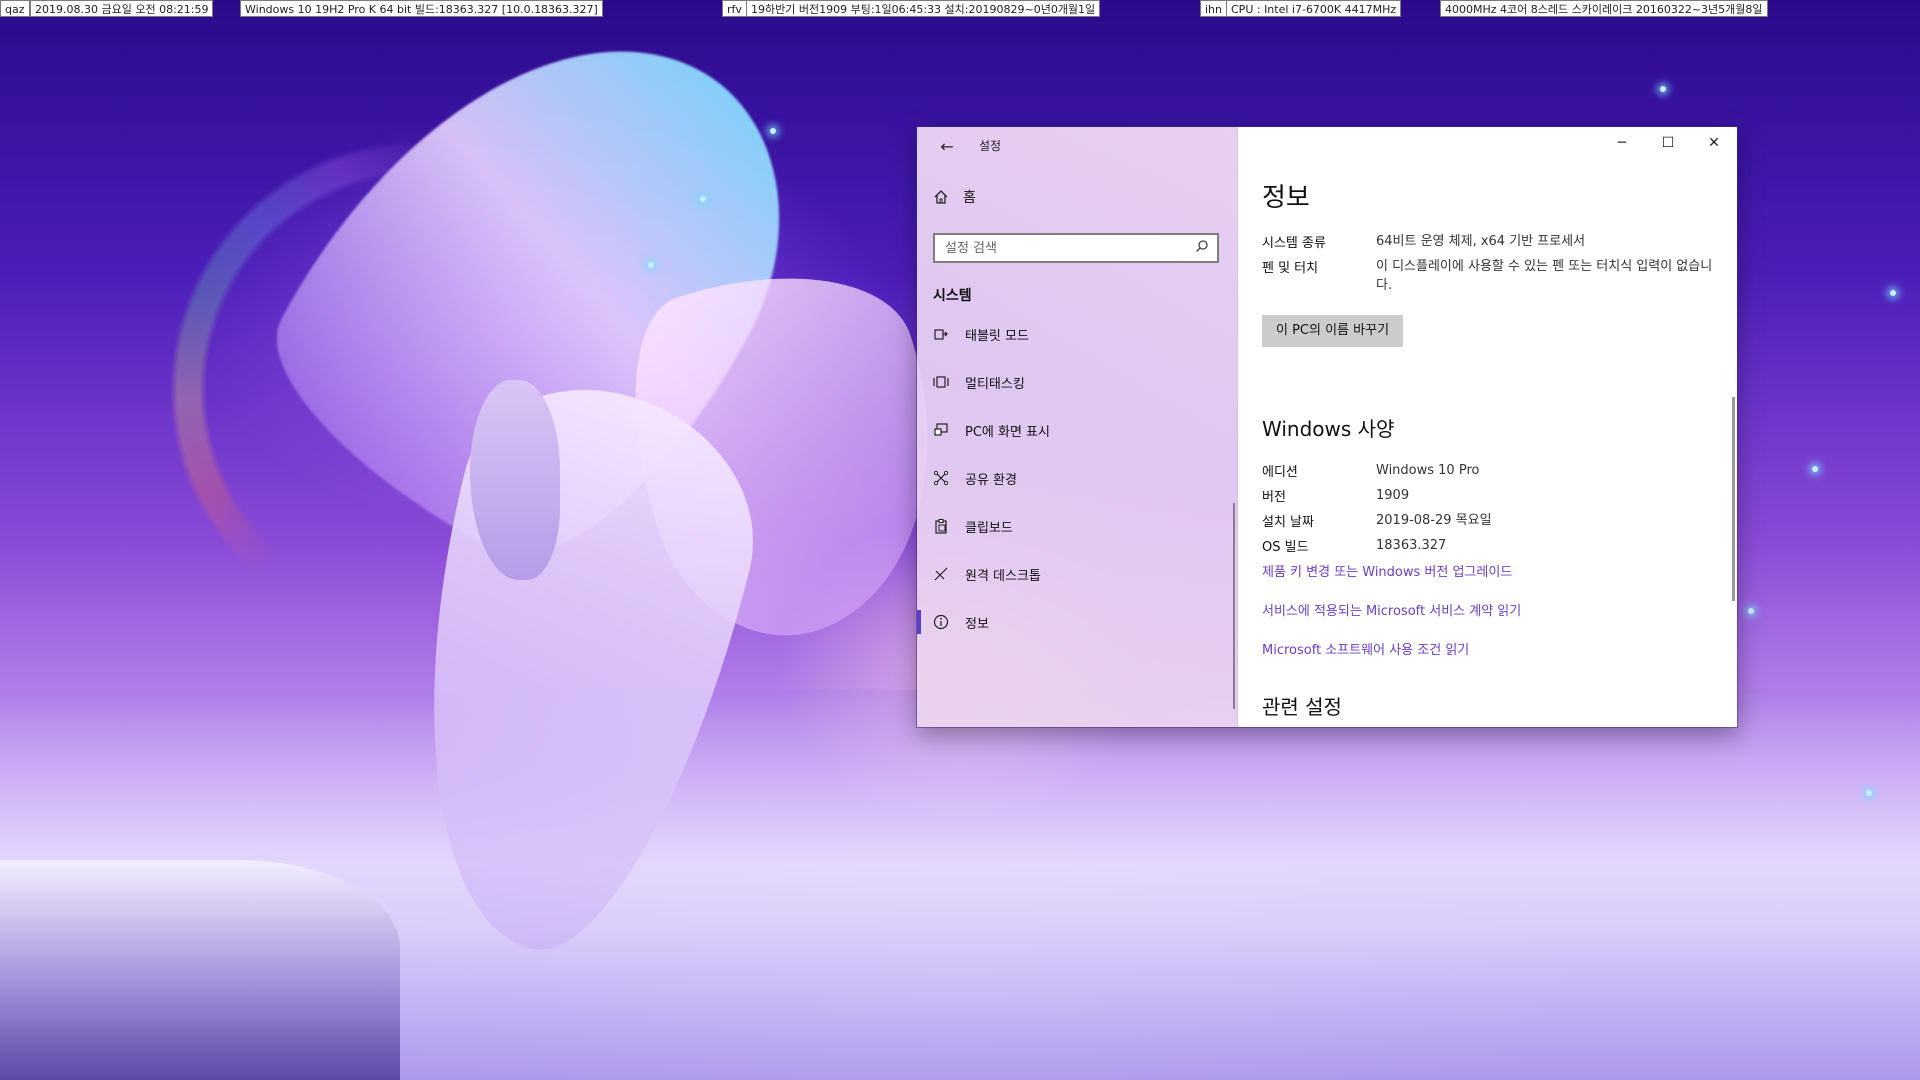 Image resolution: width=1920 pixels, height=1080 pixels. I want to click on os-build-value: 18363.327, so click(1411, 545).